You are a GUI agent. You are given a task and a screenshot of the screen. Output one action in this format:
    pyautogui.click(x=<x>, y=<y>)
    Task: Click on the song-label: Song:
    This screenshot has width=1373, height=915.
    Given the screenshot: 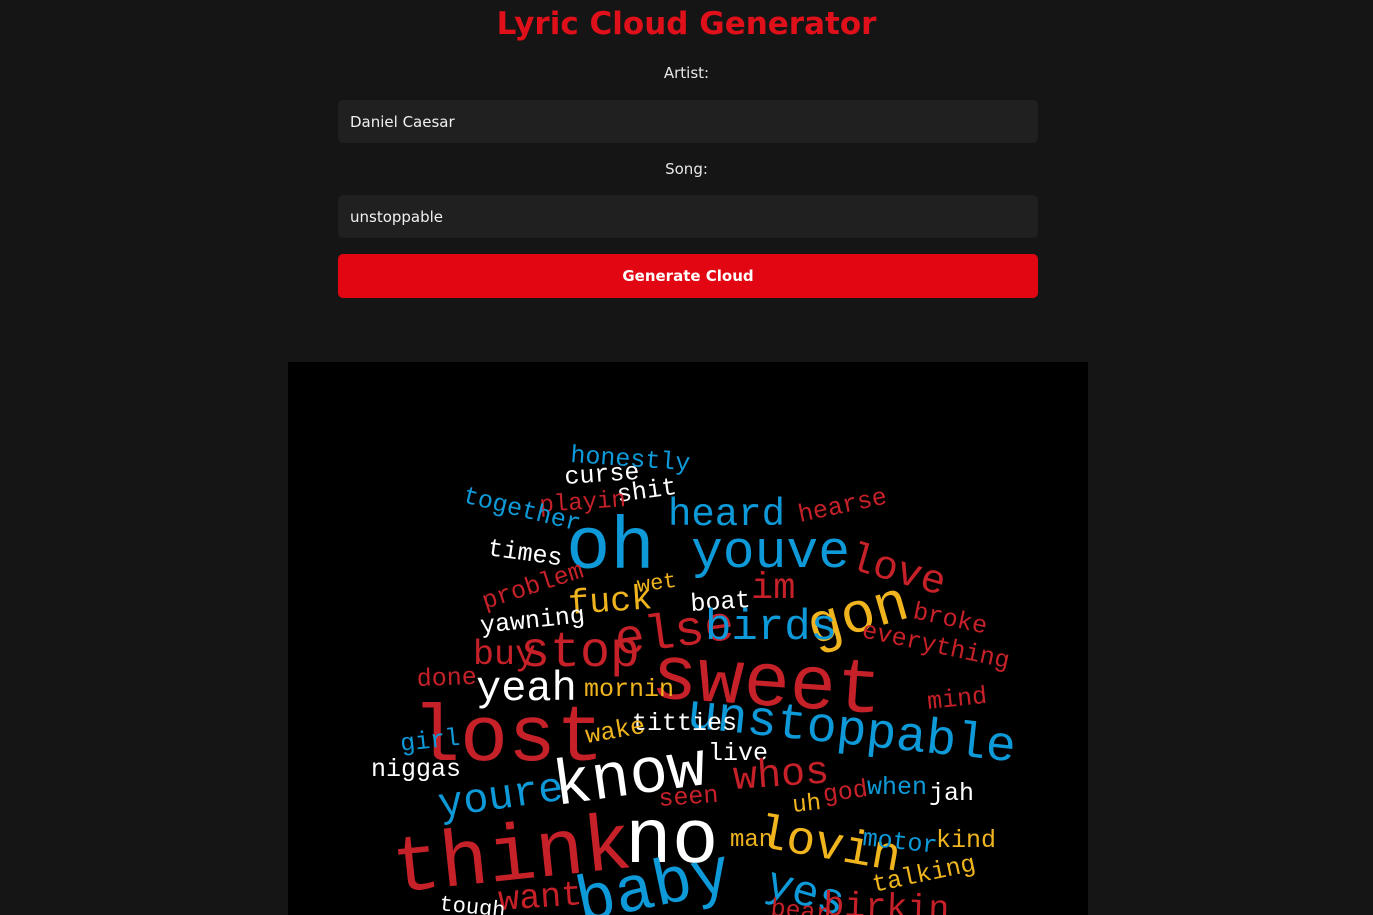 What is the action you would take?
    pyautogui.click(x=686, y=169)
    